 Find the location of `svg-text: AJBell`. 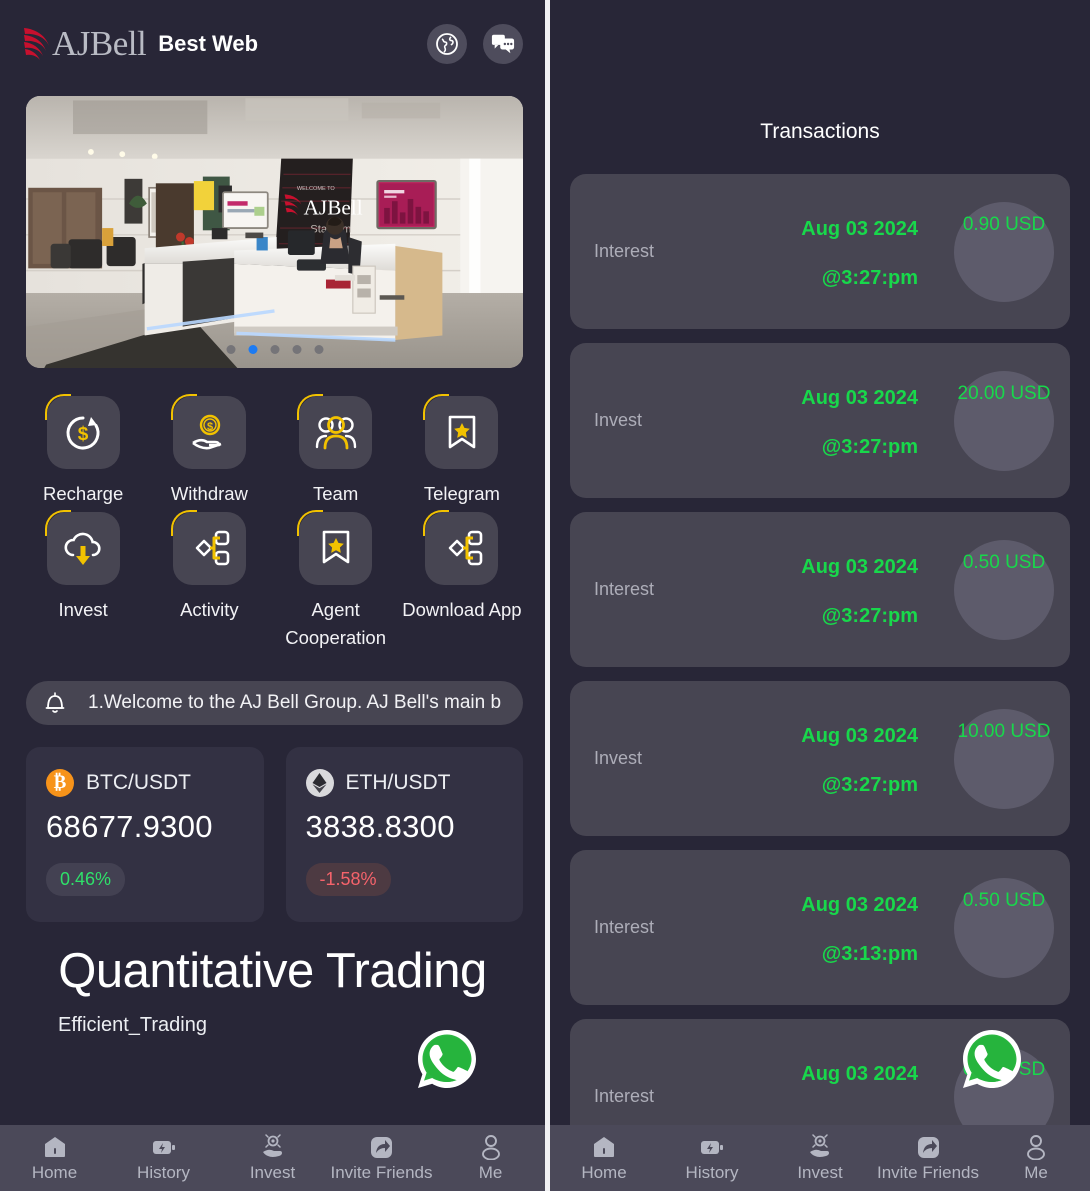

svg-text: AJBell is located at coordinates (333, 208).